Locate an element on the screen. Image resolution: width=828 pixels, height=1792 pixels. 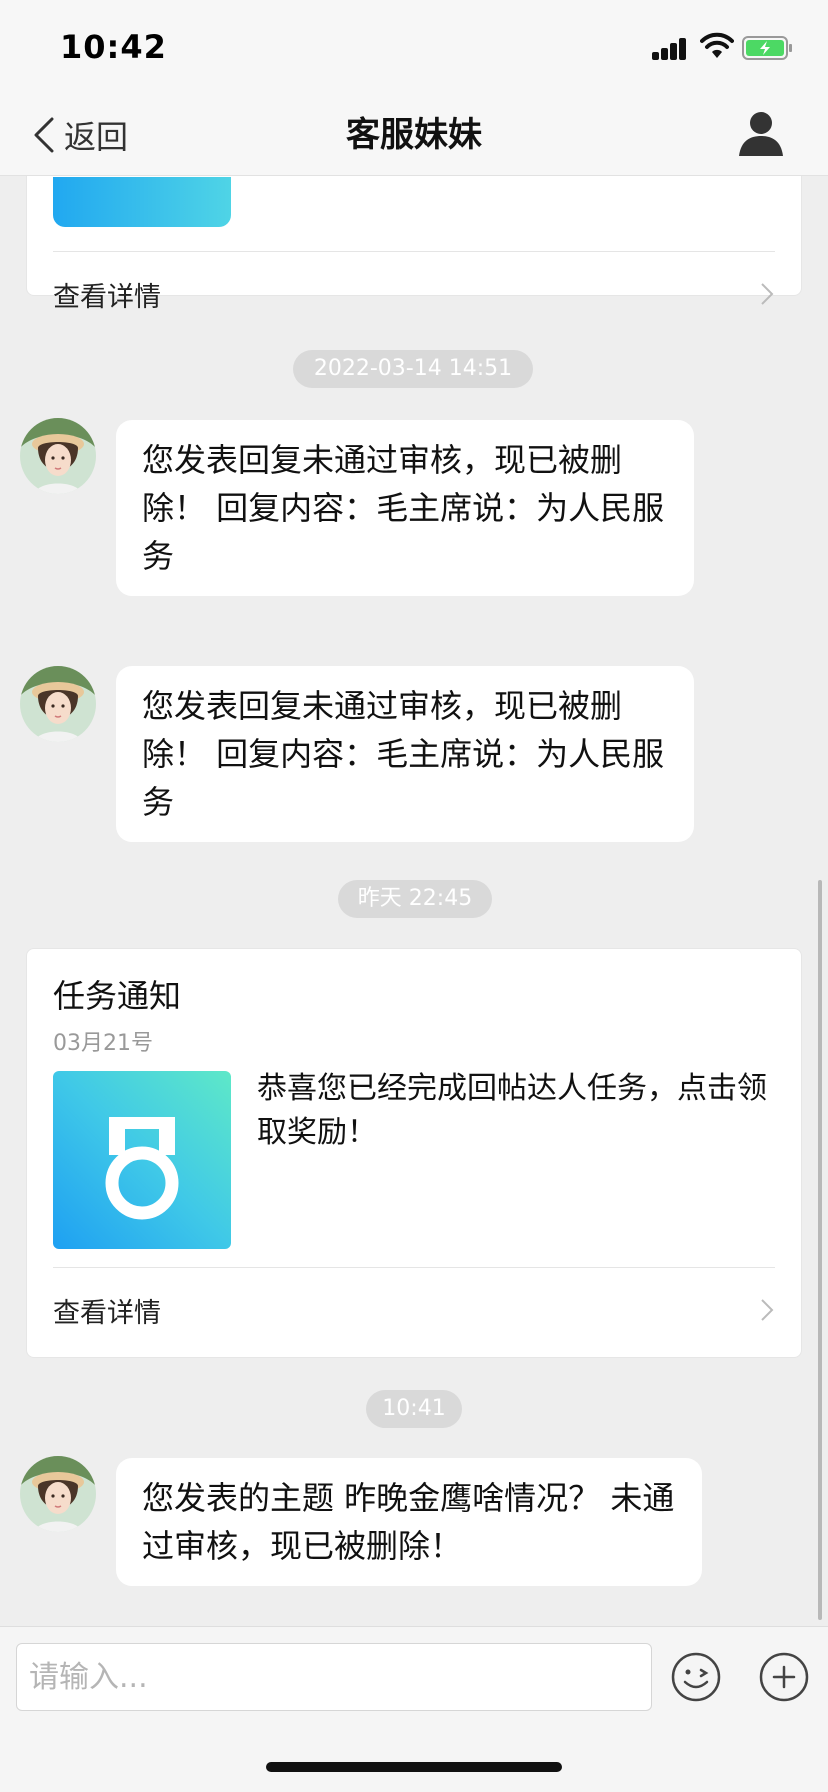
status-time: 10:42 is located at coordinates (113, 47).